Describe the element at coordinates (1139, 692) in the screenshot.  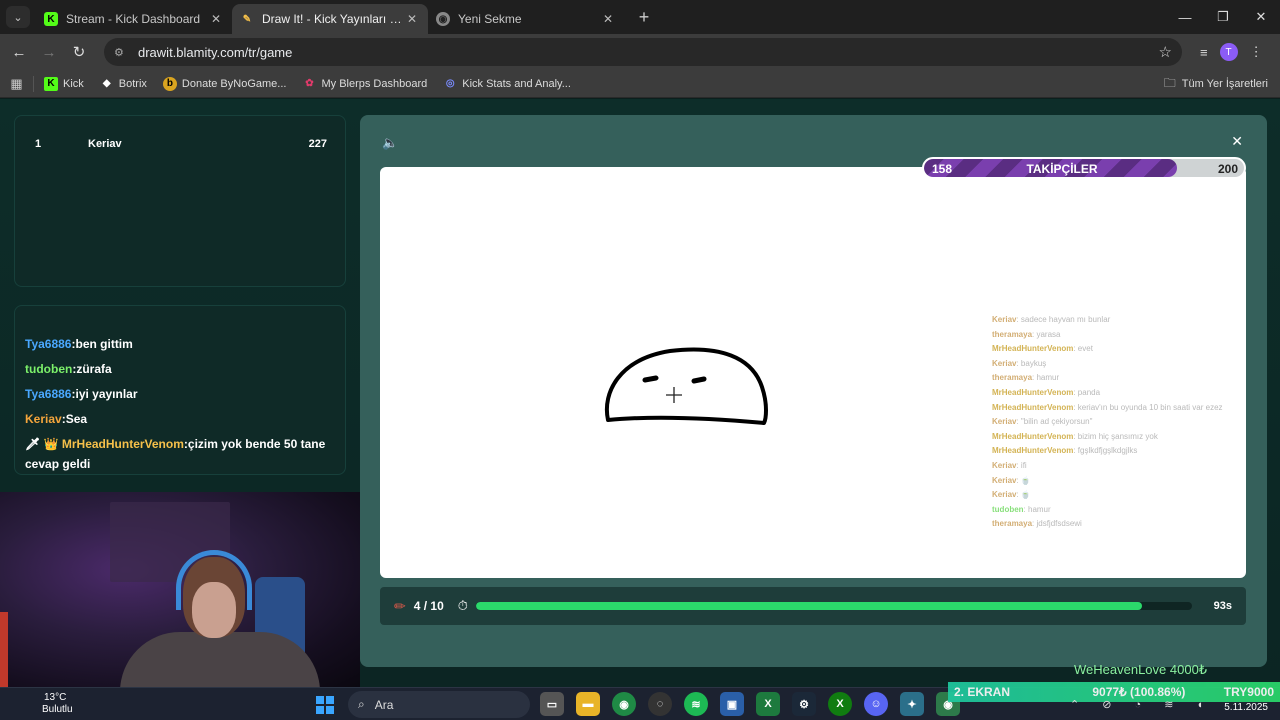
I see `ticker-amount: 9077₺ (100.86%)` at that location.